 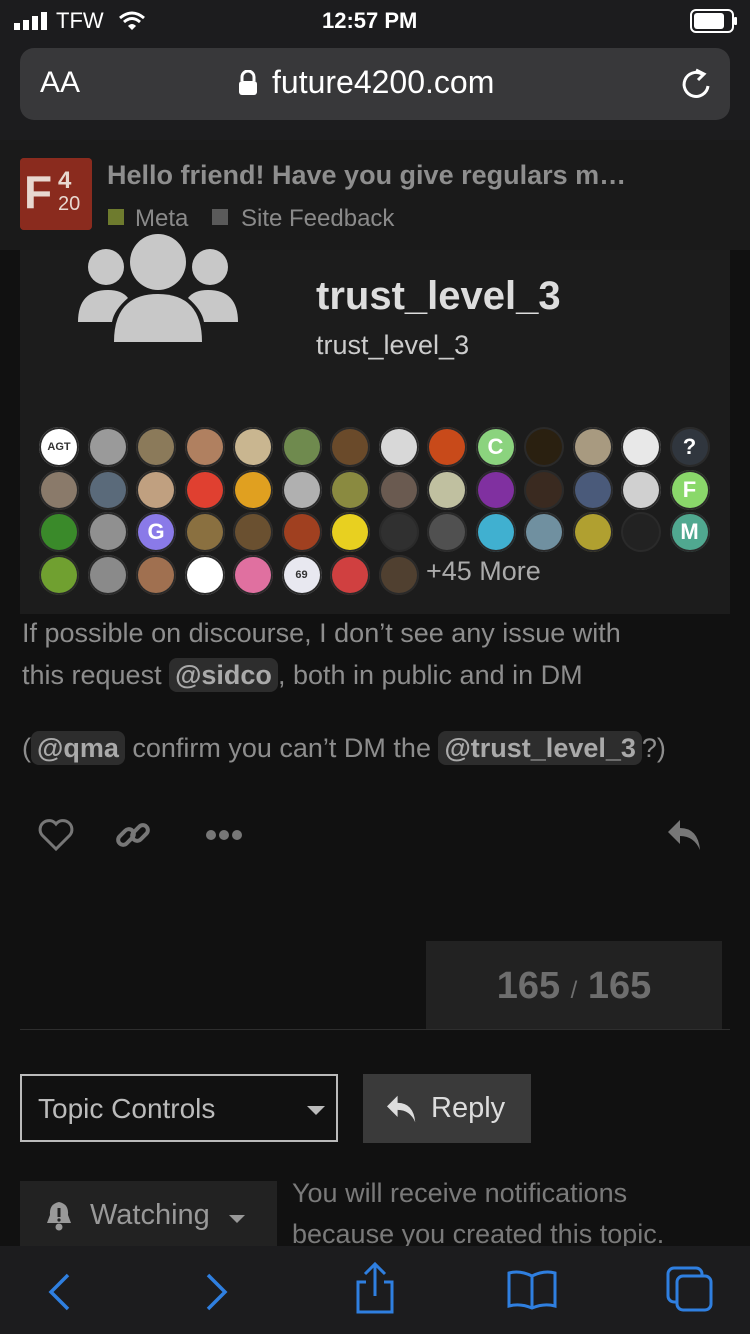 I want to click on member-avatar: 69, so click(x=301, y=574).